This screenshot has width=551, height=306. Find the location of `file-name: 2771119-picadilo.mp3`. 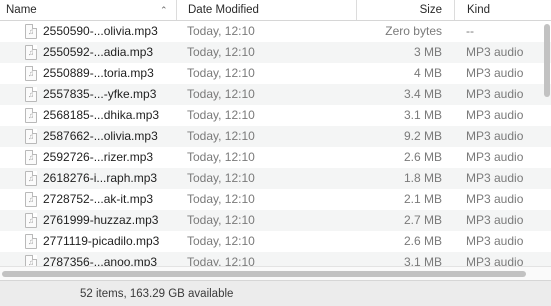

file-name: 2771119-picadilo.mp3 is located at coordinates (101, 241).